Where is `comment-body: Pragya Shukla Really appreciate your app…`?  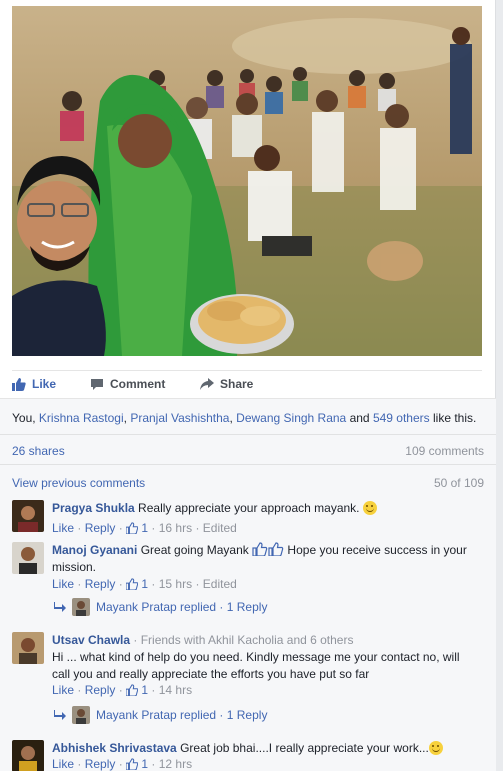 comment-body: Pragya Shukla Really appreciate your app… is located at coordinates (263, 508).